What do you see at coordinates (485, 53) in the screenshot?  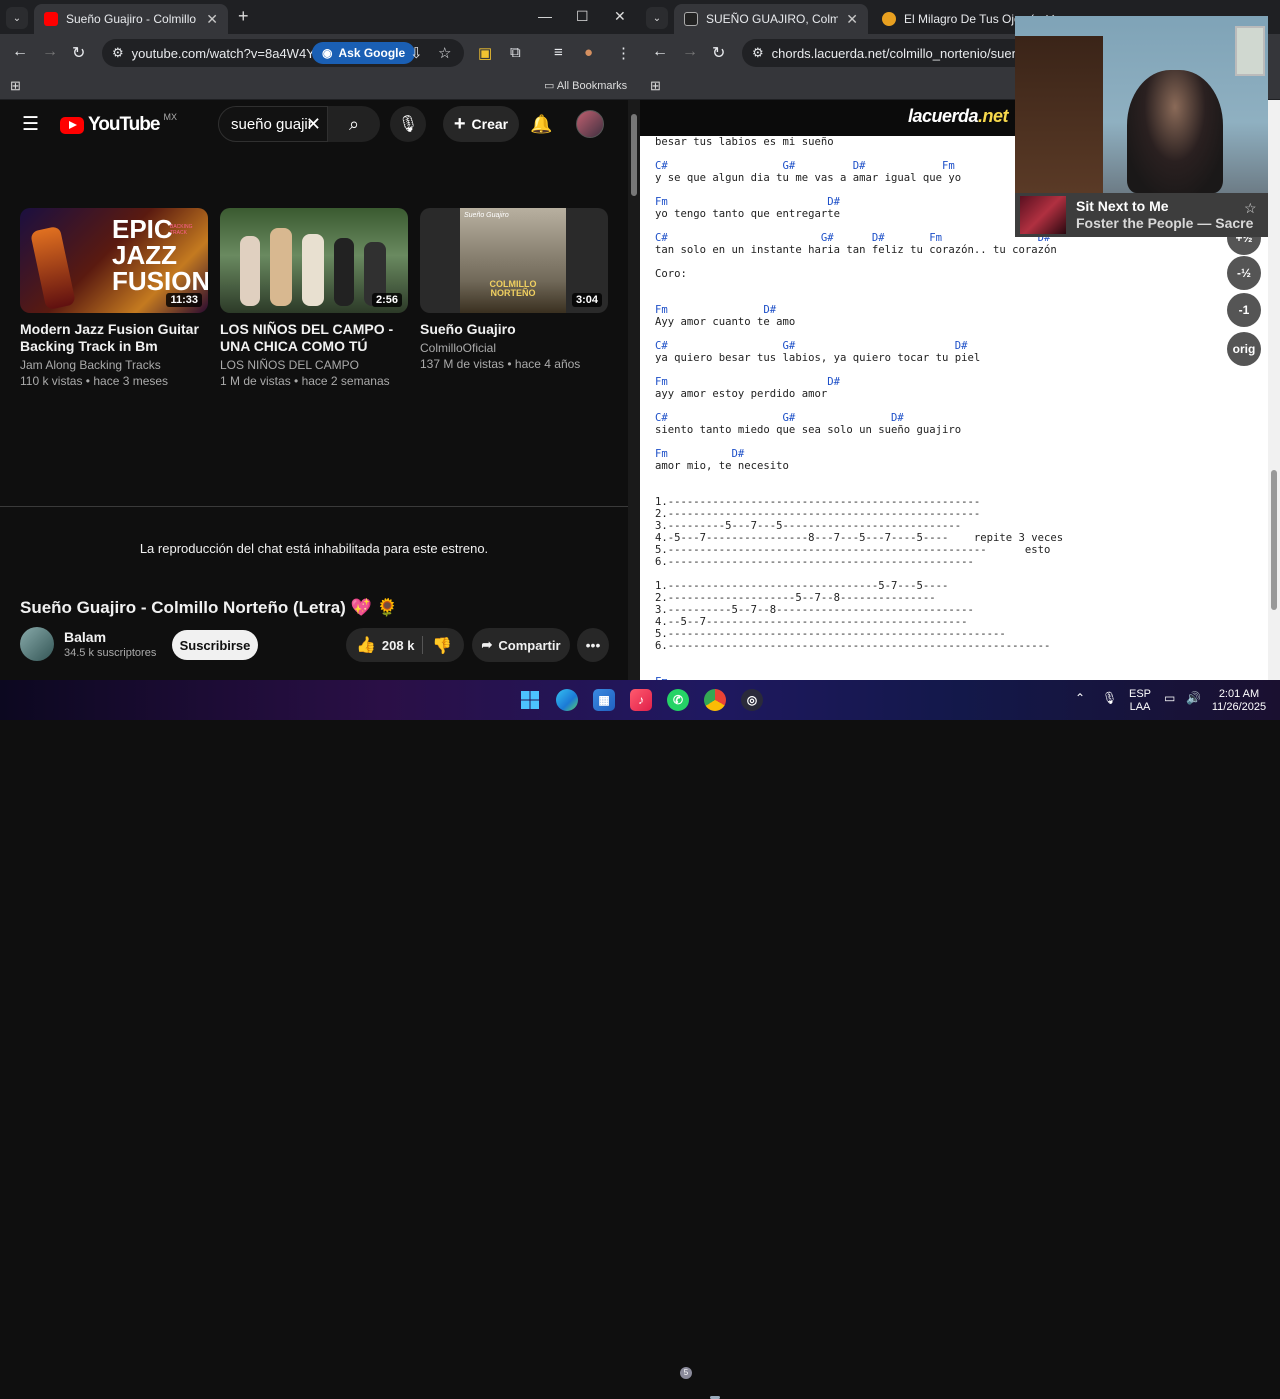 I see `extension-icon: ▣` at bounding box center [485, 53].